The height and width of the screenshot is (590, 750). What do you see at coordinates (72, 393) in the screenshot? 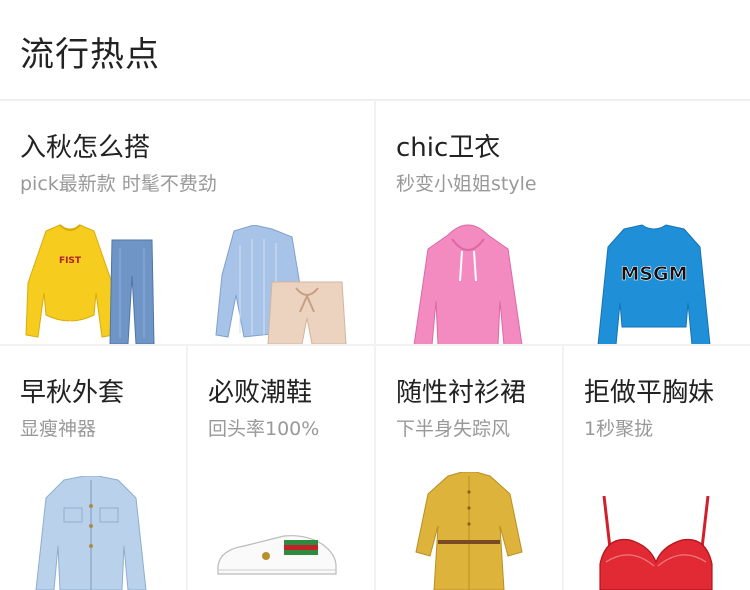
I see `tile-title: 早秋外套` at bounding box center [72, 393].